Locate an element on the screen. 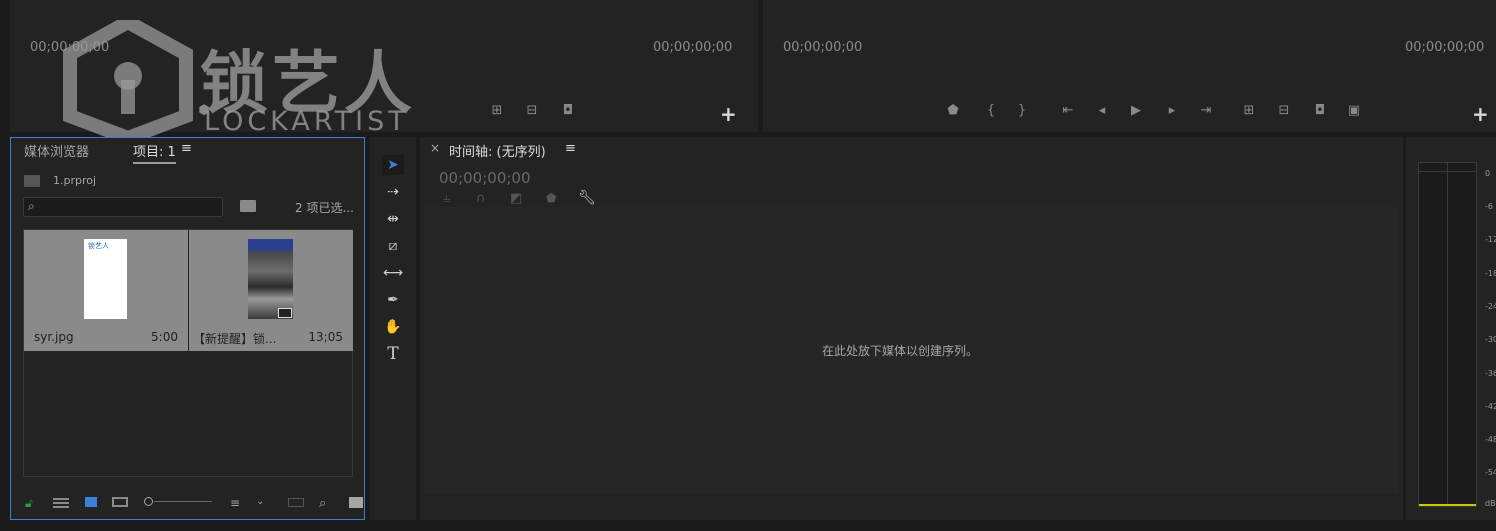 The image size is (1496, 531). meter-label: -54 is located at coordinates (1490, 472).